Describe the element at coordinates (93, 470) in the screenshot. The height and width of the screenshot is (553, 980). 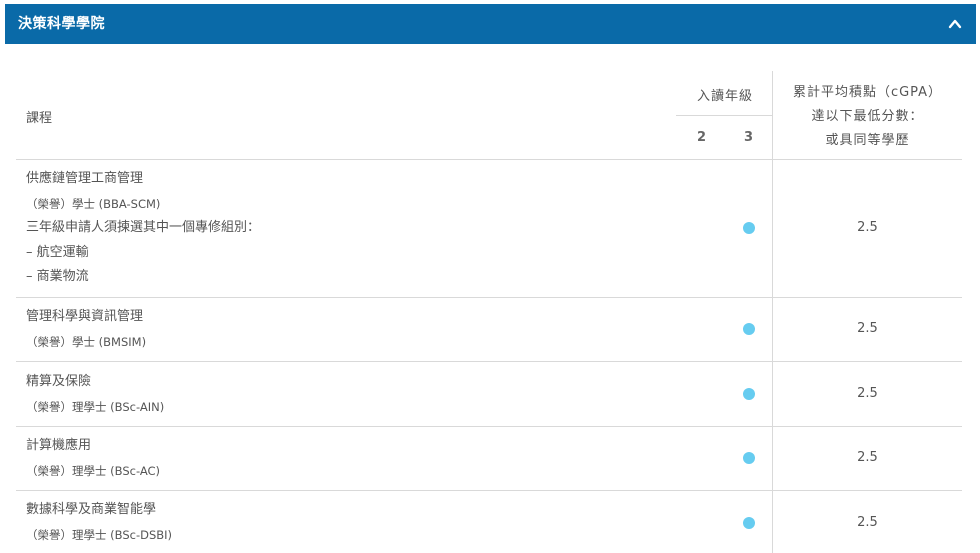
I see `program-degree: （榮譽）理學士 (BSc-AC)` at that location.